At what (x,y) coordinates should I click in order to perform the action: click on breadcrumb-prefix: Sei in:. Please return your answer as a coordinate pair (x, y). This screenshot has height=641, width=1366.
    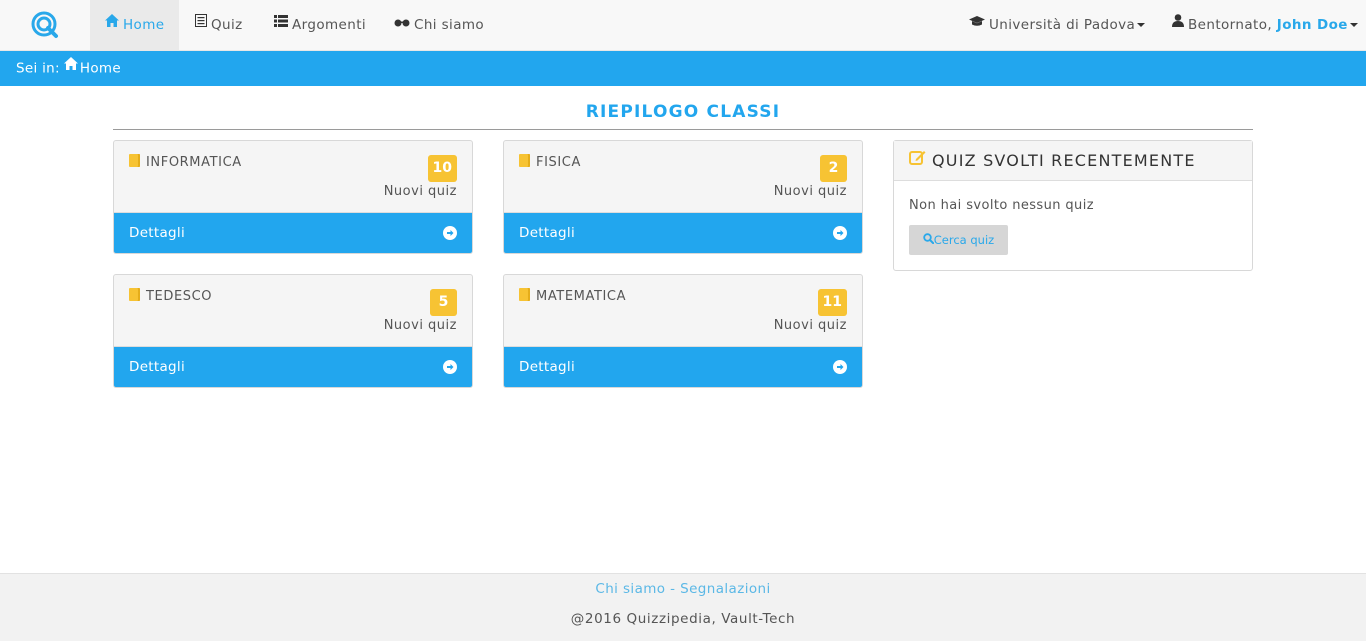
    Looking at the image, I should click on (38, 68).